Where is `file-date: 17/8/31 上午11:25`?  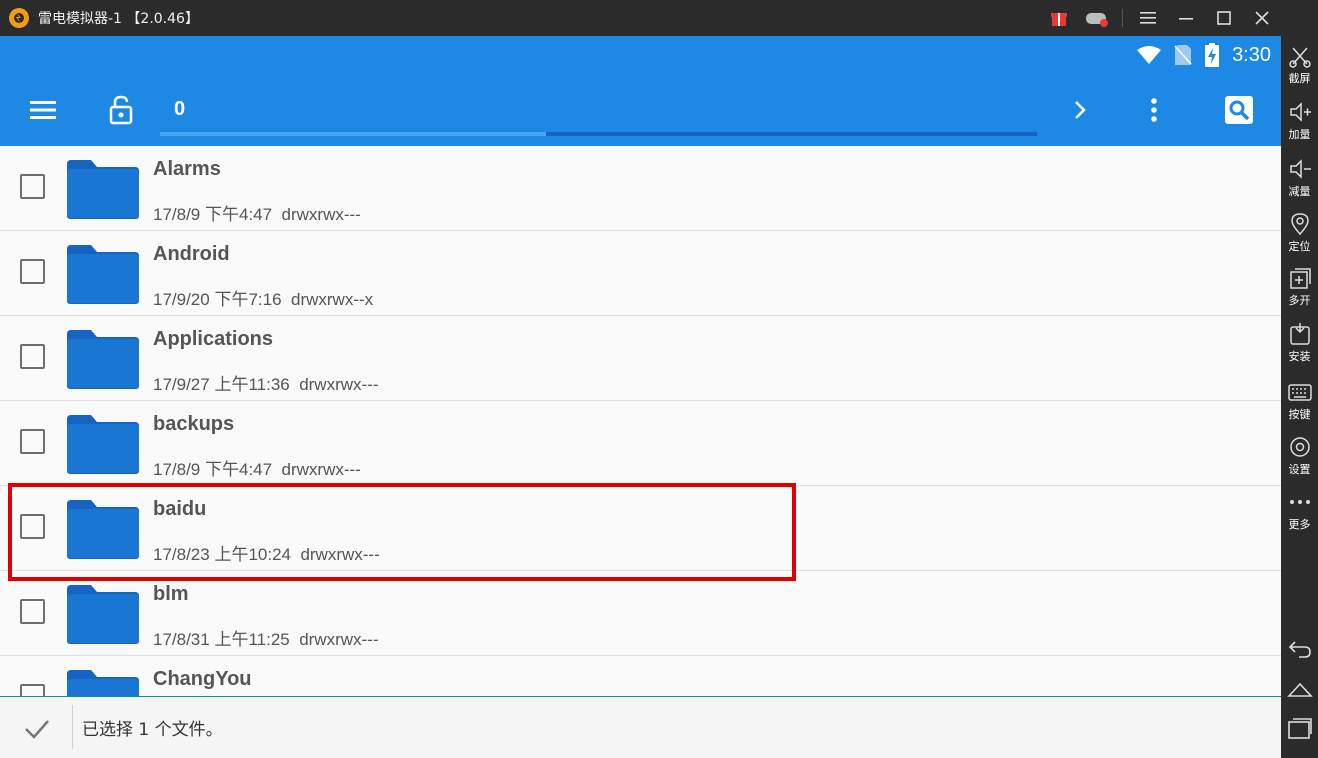
file-date: 17/8/31 上午11:25 is located at coordinates (221, 639).